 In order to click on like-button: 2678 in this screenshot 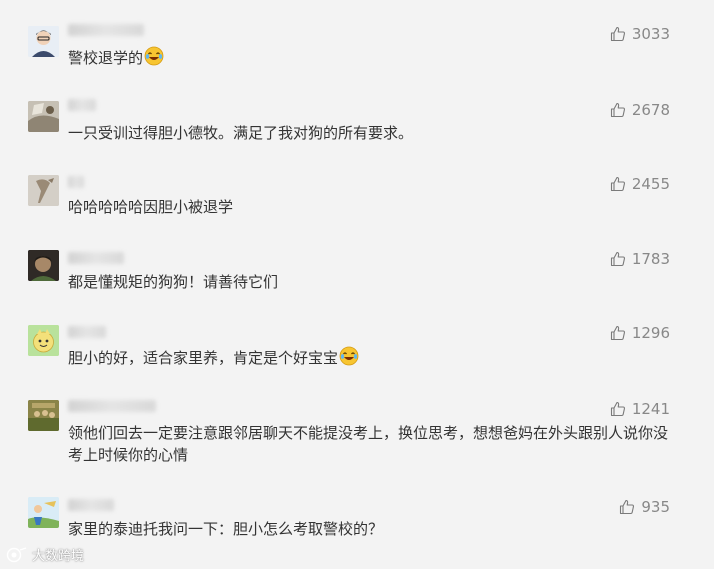, I will do `click(640, 110)`.